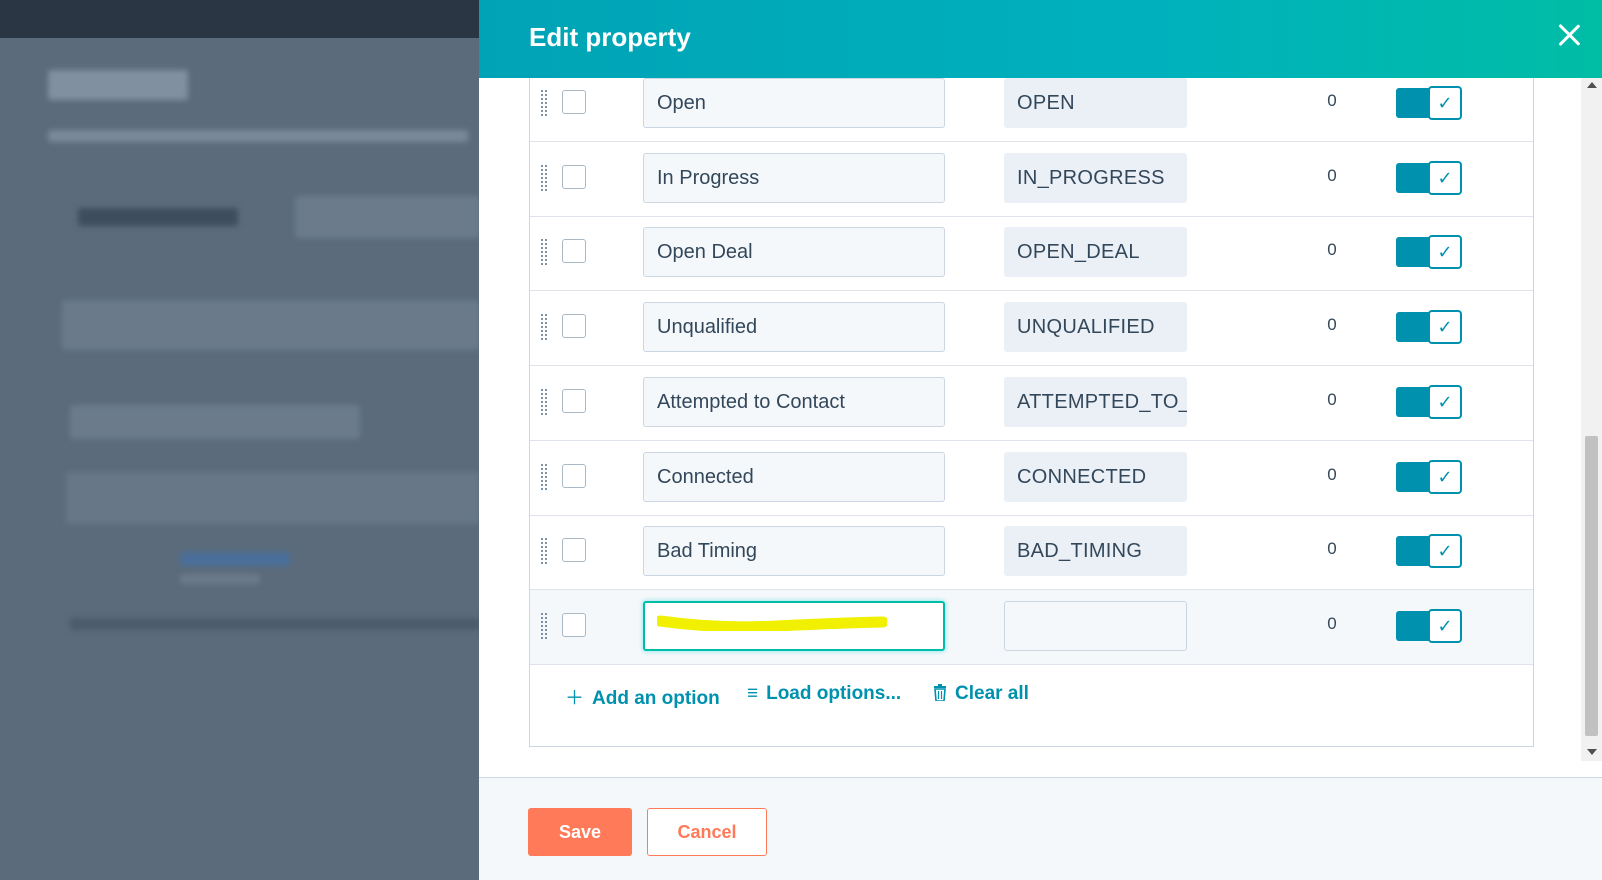 This screenshot has height=880, width=1602. I want to click on option-value-input: IN_PROGRESS, so click(1095, 177).